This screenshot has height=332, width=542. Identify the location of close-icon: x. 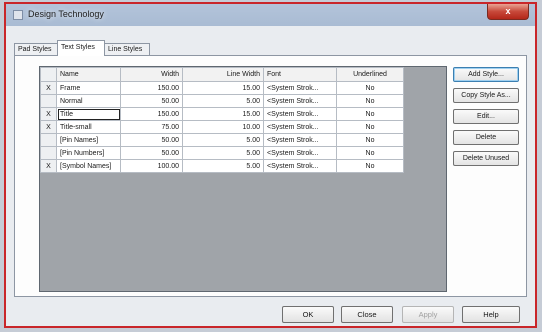
(508, 11).